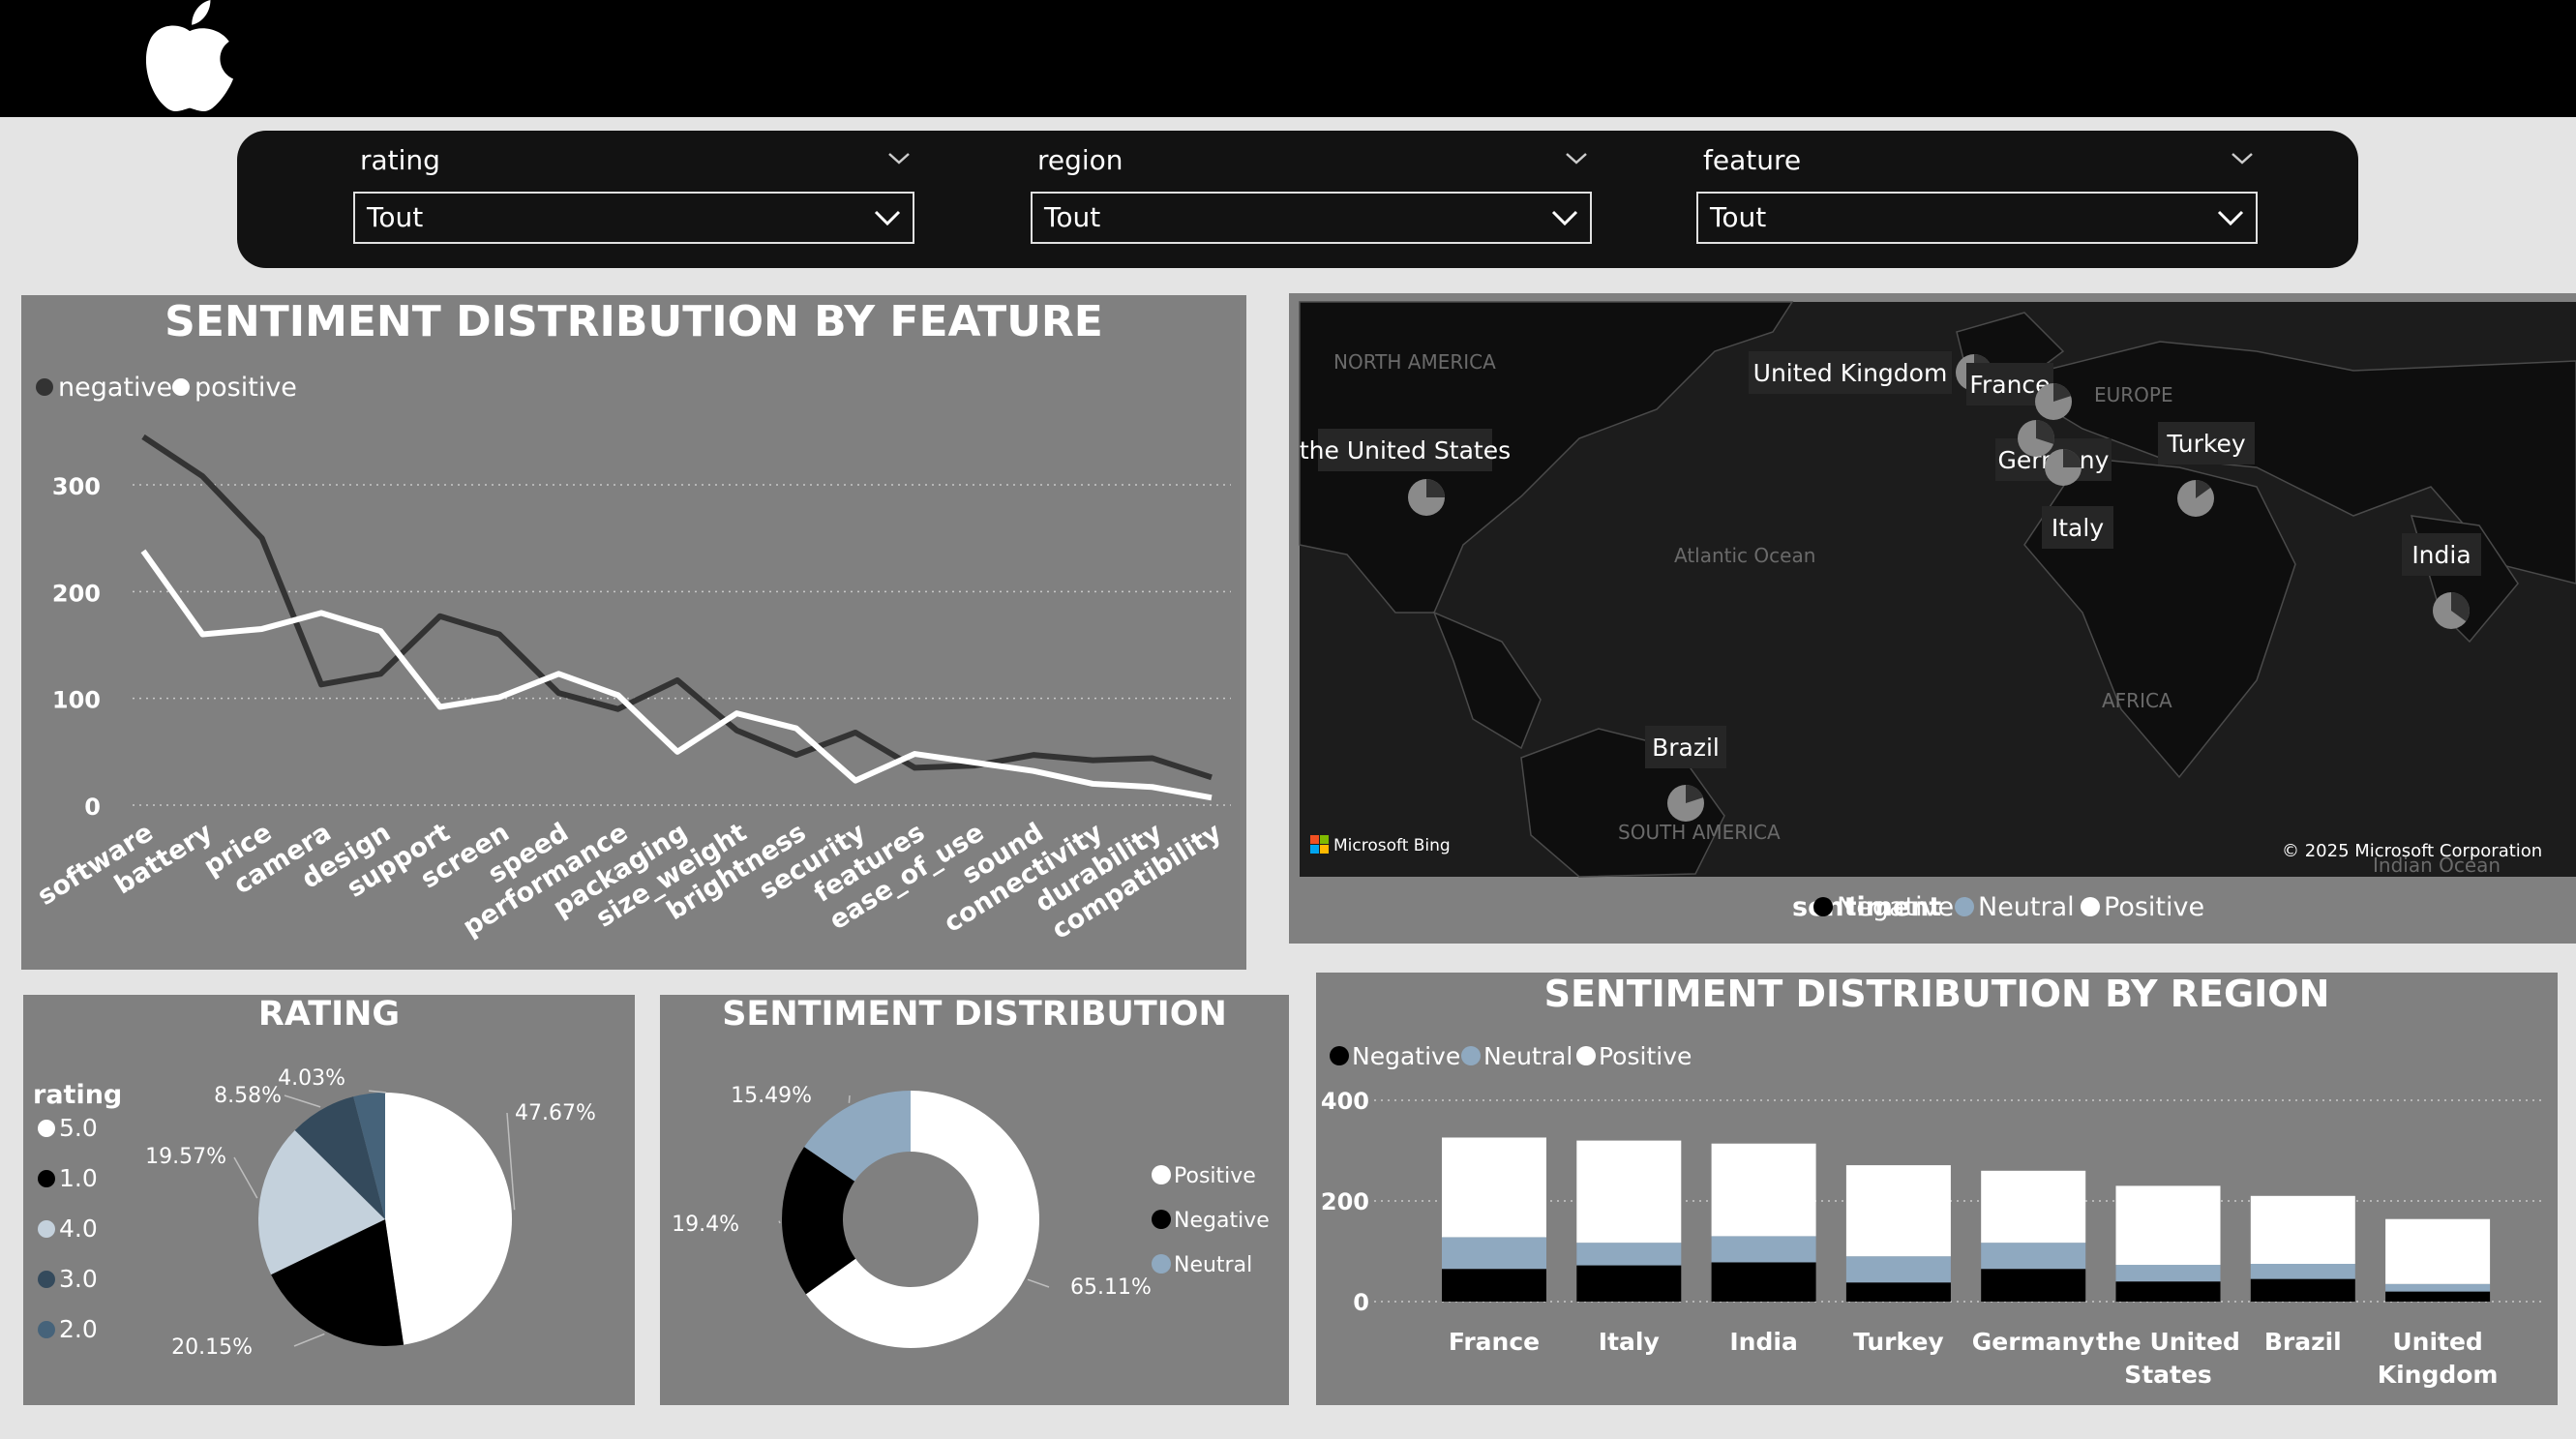  I want to click on bar-neutral-brazil, so click(2302, 1272).